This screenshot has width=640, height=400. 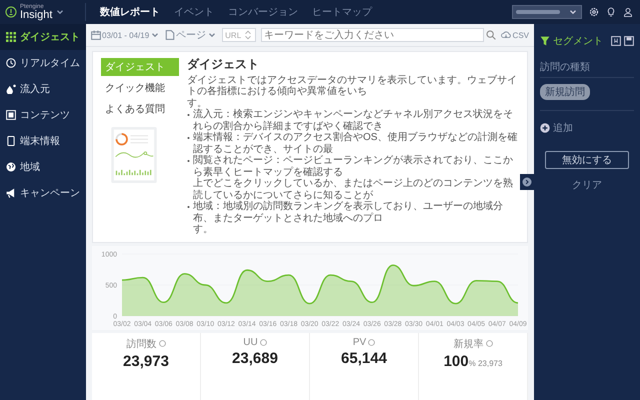 What do you see at coordinates (11, 63) in the screenshot?
I see `clock-icon` at bounding box center [11, 63].